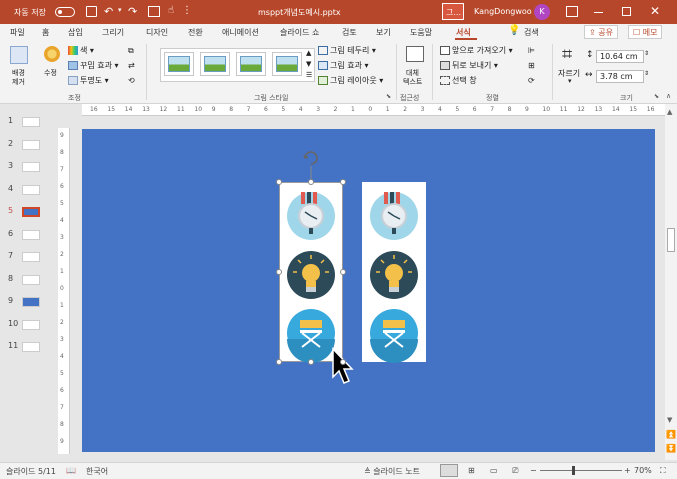 Image resolution: width=677 pixels, height=479 pixels. Describe the element at coordinates (627, 470) in the screenshot. I see `zoom-in-icon: +` at that location.